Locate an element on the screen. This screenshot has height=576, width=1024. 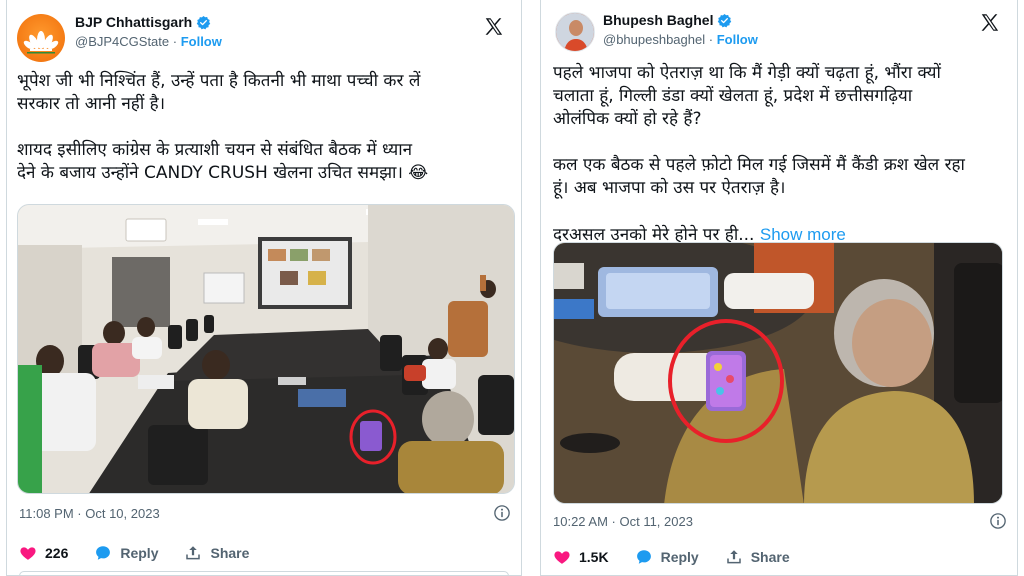
tweet-header: Bhupesh Baghel @bhupeshbaghel · Follow is located at coordinates (779, 39).